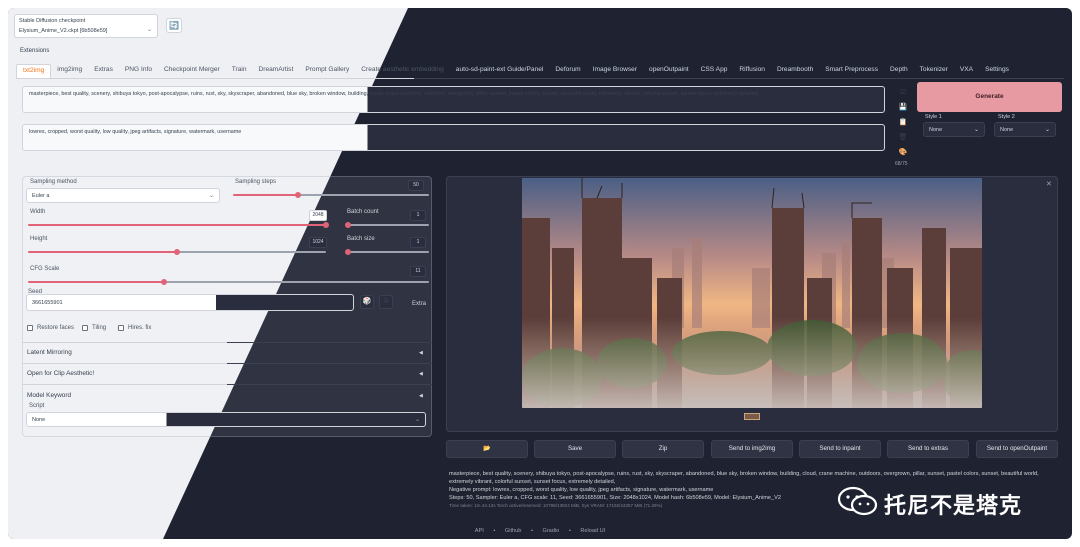 The height and width of the screenshot is (547, 1080). What do you see at coordinates (669, 71) in the screenshot?
I see `tab-openoutpaint: openOutpaint` at bounding box center [669, 71].